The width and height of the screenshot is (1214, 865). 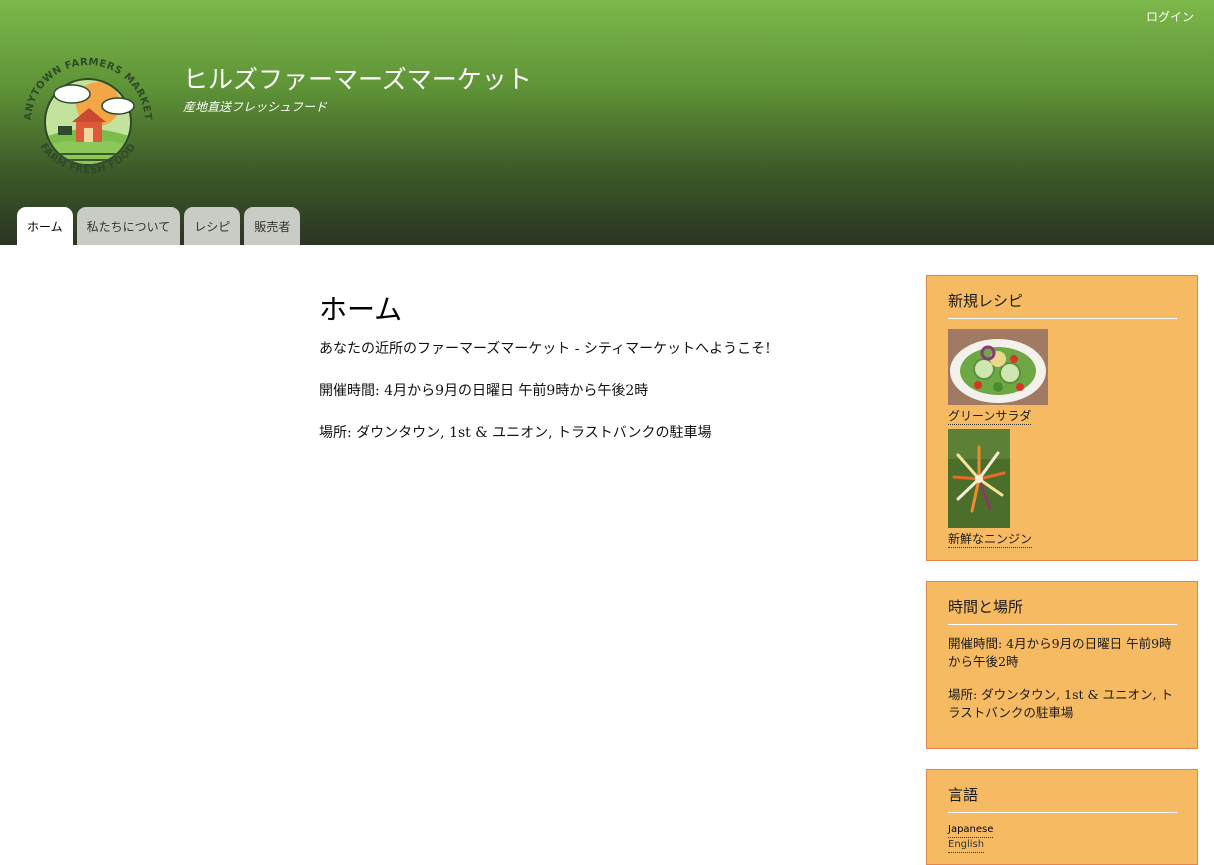 I want to click on farmers-market-logo-icon: ANYTOWN FARMERS MARKET FARM FRESH FOOD, so click(x=88, y=116).